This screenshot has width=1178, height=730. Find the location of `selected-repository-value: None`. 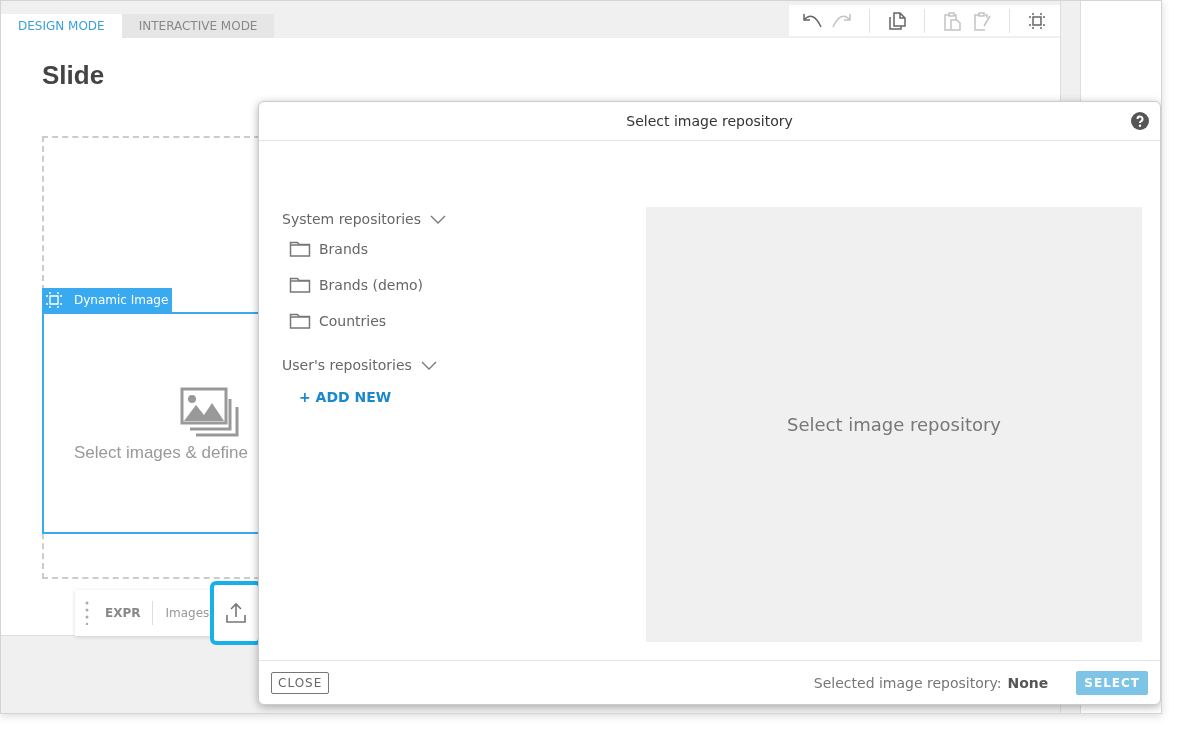

selected-repository-value: None is located at coordinates (1028, 682).